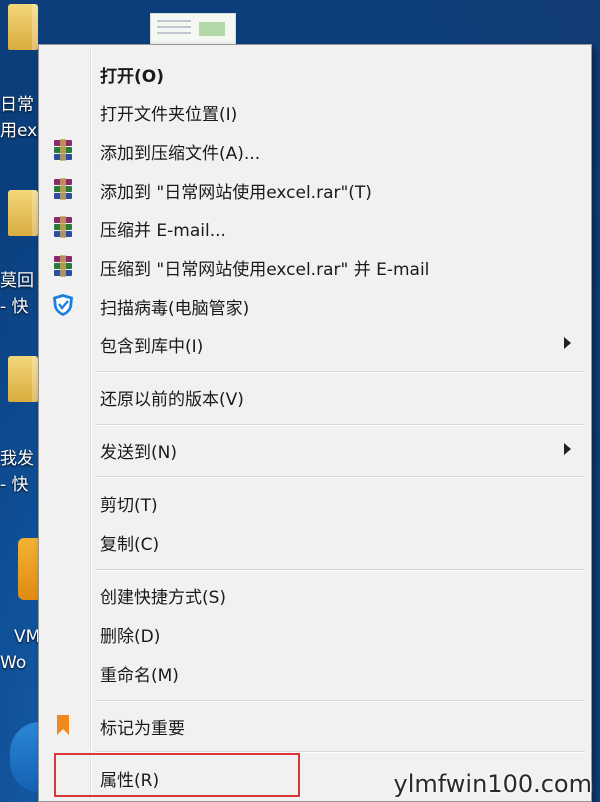 The height and width of the screenshot is (802, 600). What do you see at coordinates (315, 502) in the screenshot?
I see `menu-item-cut: 剪切(T)` at bounding box center [315, 502].